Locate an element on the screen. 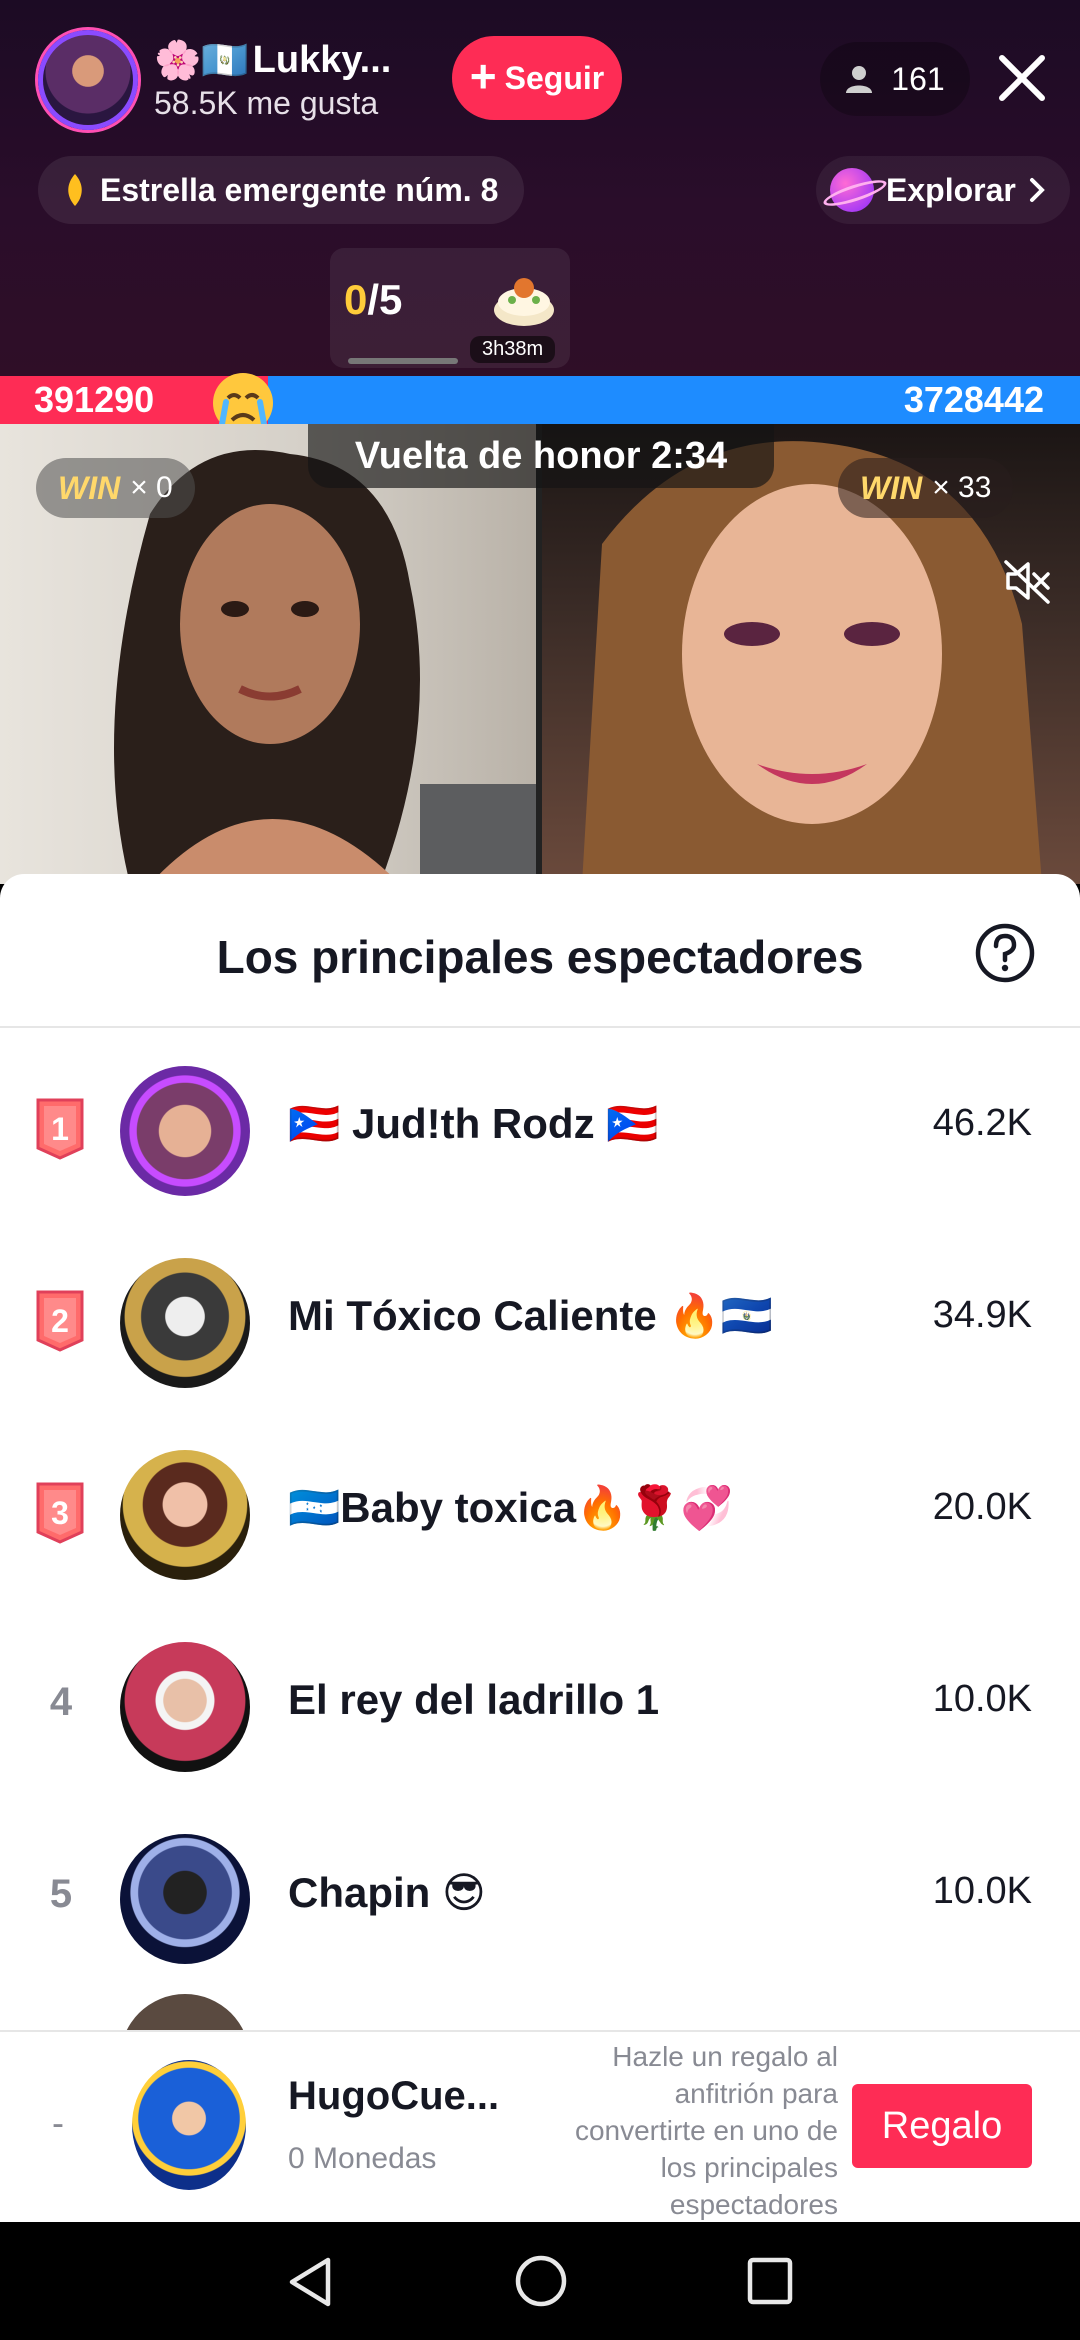 This screenshot has width=1080, height=2340. plus-icon: + is located at coordinates (483, 76).